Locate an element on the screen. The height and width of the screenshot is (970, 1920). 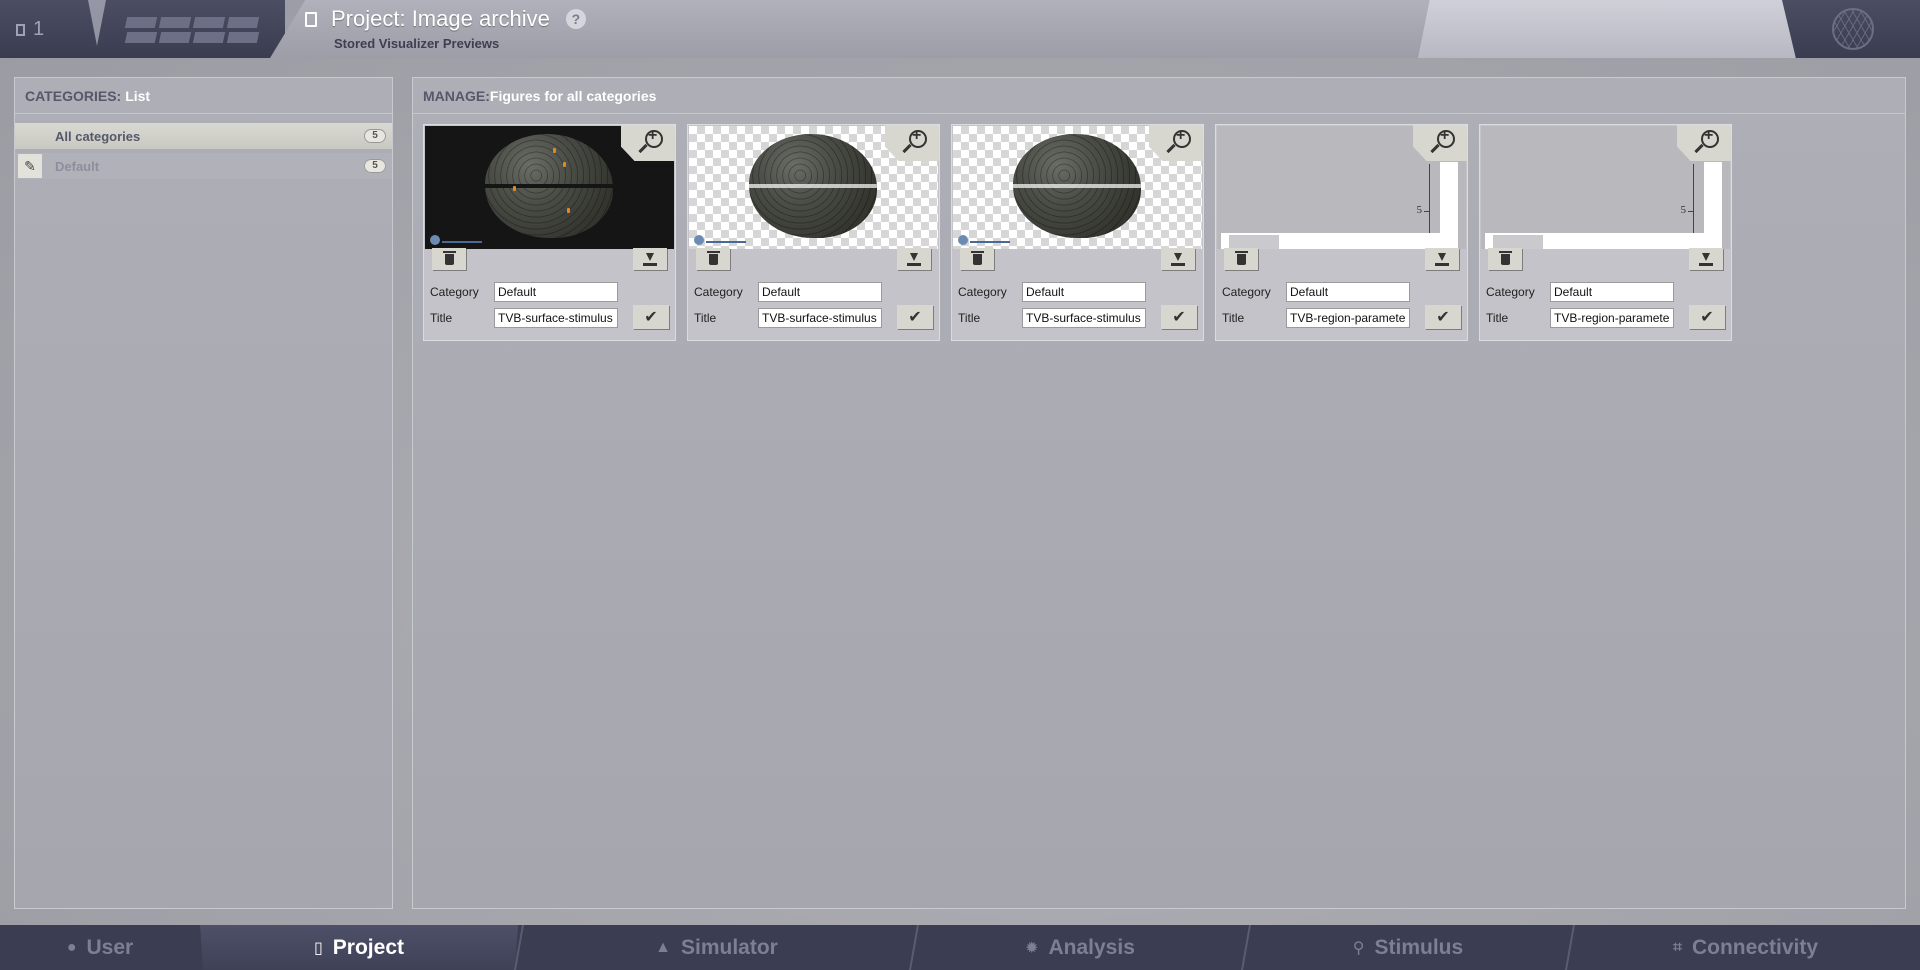
tab-stimulus: ⚲ Stimulus is located at coordinates (1408, 947).